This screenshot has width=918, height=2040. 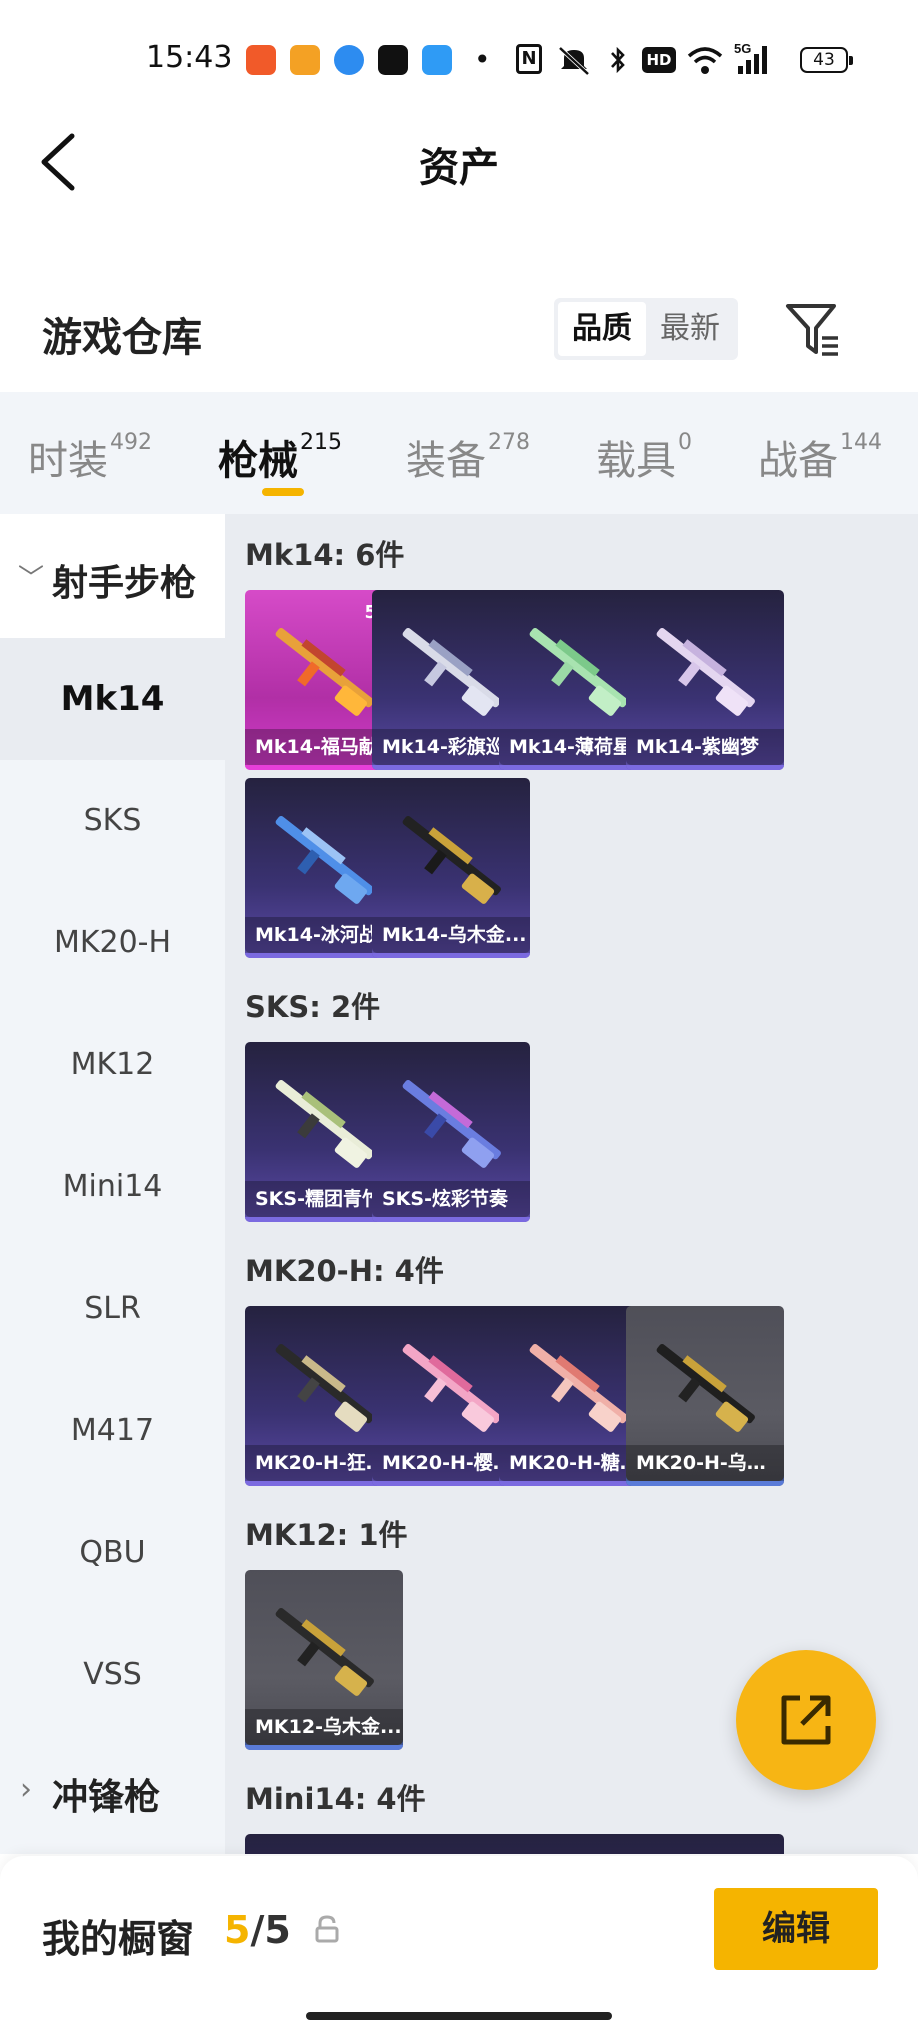 What do you see at coordinates (122, 338) in the screenshot?
I see `section-title: 游戏仓库` at bounding box center [122, 338].